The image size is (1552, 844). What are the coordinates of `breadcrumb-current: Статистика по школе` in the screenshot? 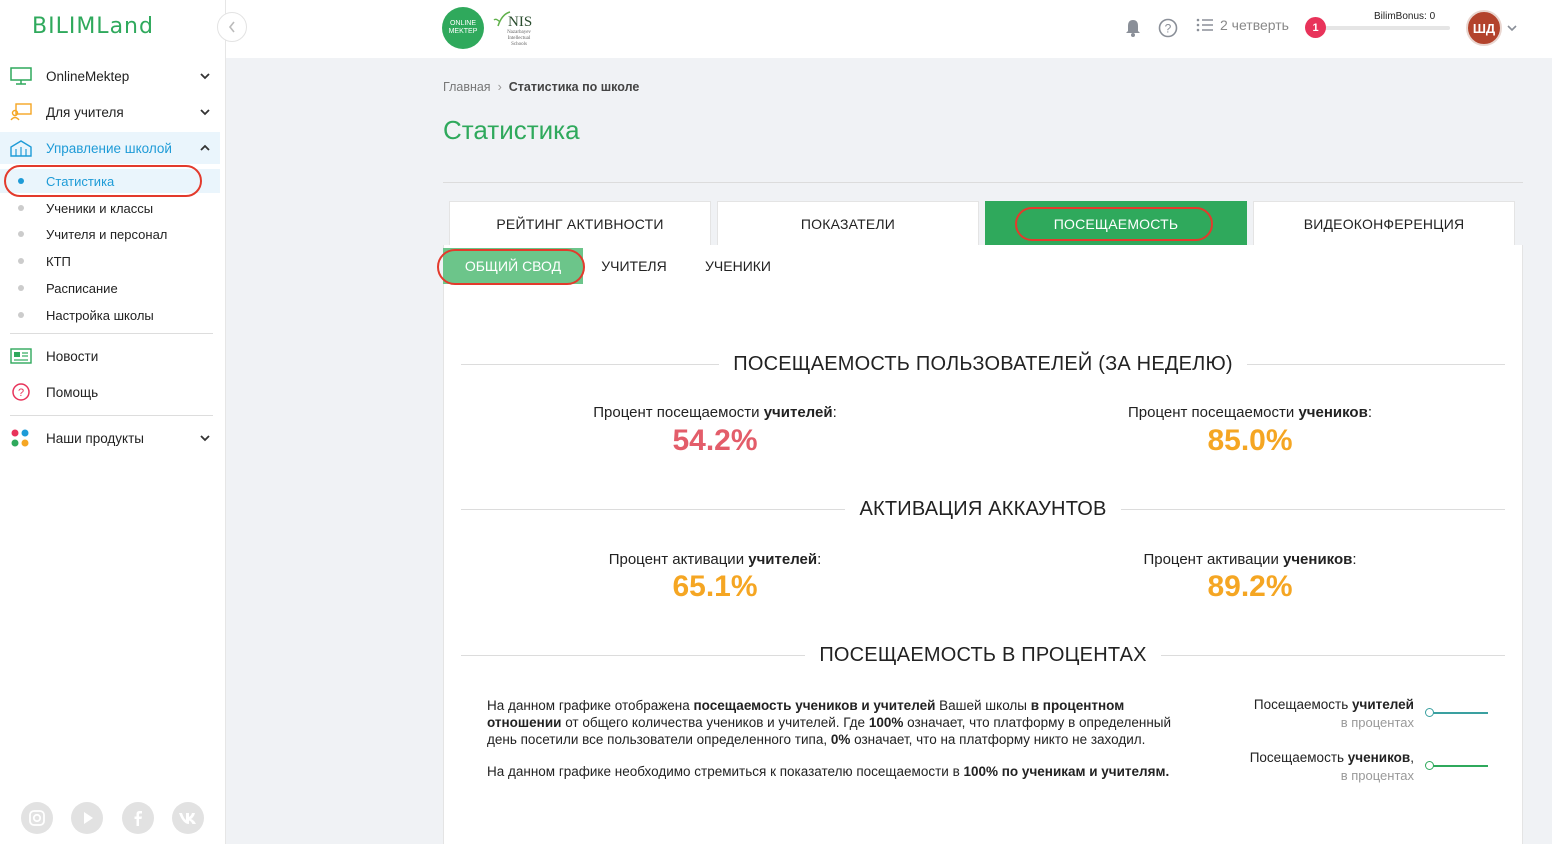 It's located at (574, 87).